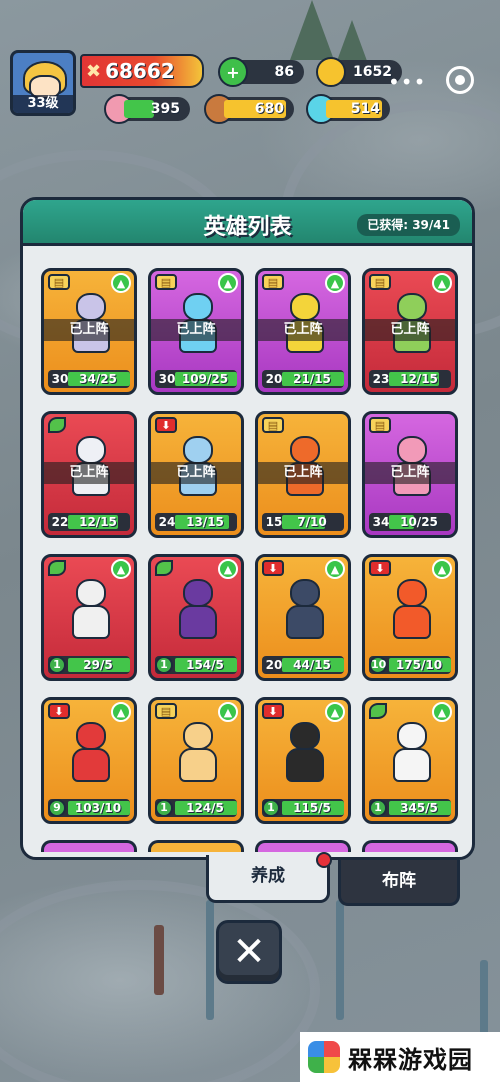 This screenshot has width=500, height=1082. I want to click on notification-dot, so click(324, 860).